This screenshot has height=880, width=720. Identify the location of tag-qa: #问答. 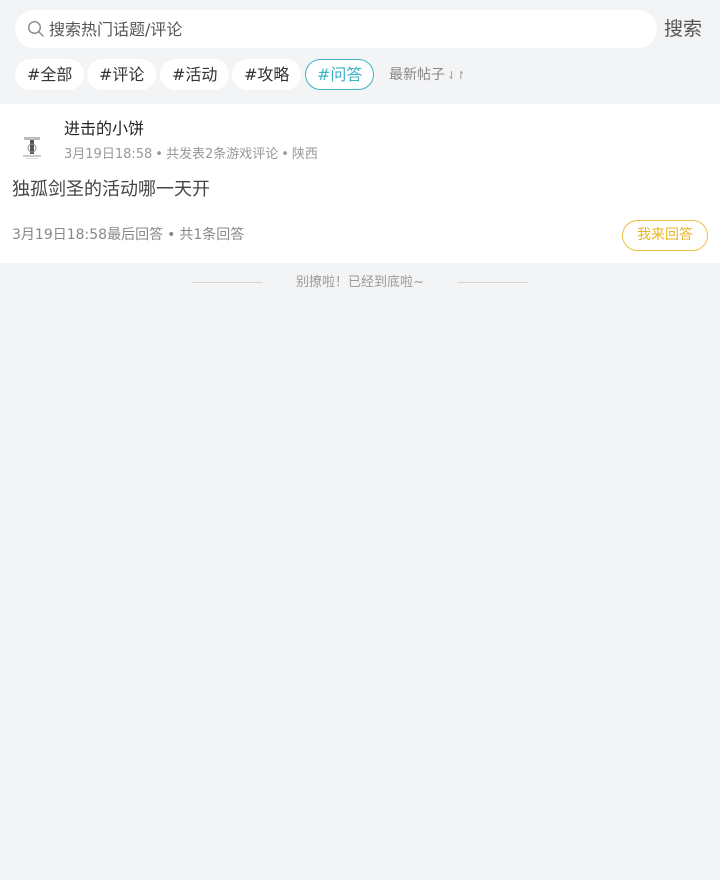
(340, 74).